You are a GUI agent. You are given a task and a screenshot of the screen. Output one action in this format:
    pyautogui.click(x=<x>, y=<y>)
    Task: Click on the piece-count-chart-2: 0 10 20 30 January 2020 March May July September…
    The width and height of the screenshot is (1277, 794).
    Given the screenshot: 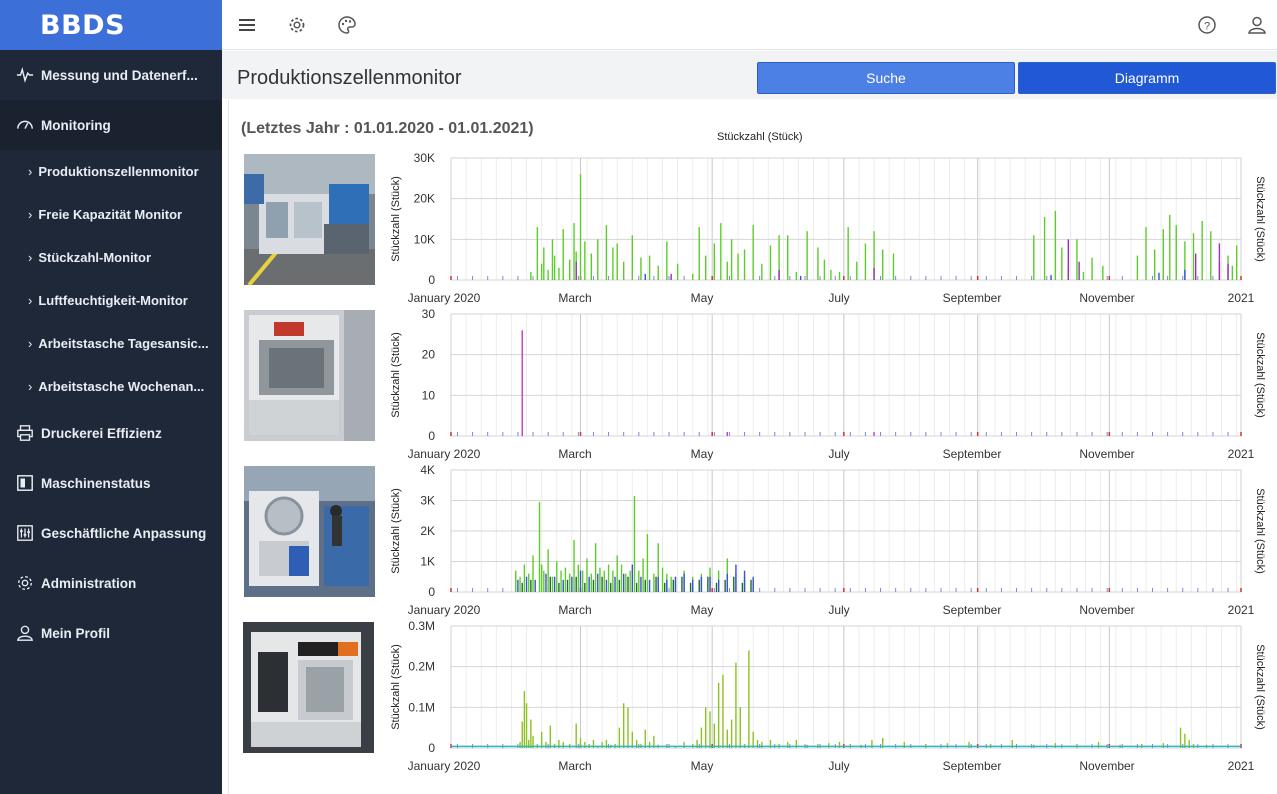 What is the action you would take?
    pyautogui.click(x=828, y=384)
    